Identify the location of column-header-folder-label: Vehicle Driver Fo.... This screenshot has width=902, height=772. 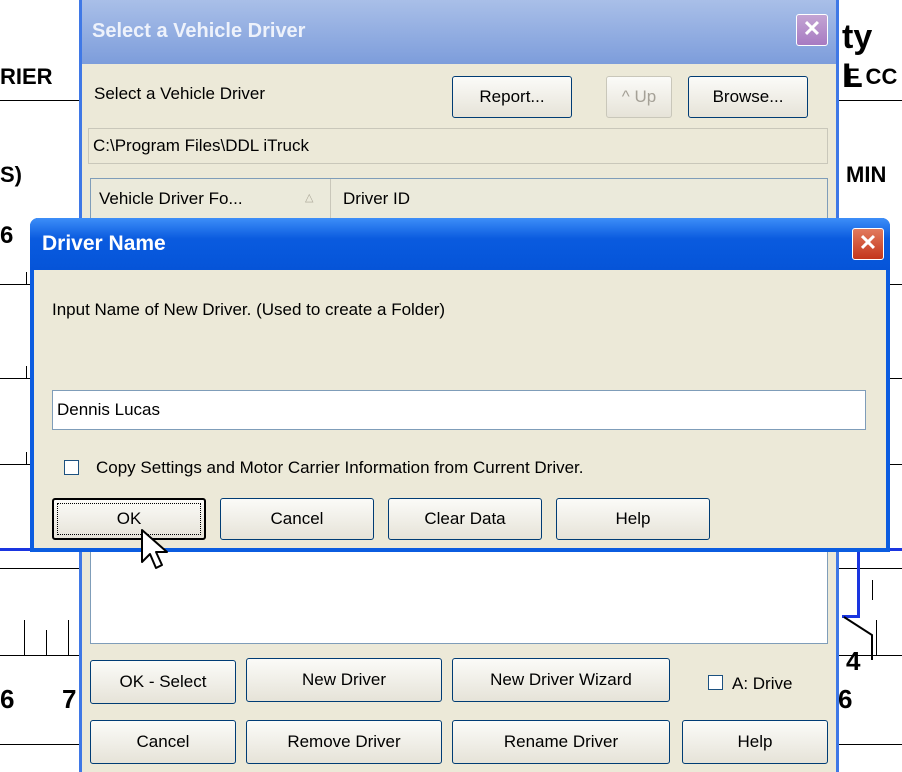
(171, 198).